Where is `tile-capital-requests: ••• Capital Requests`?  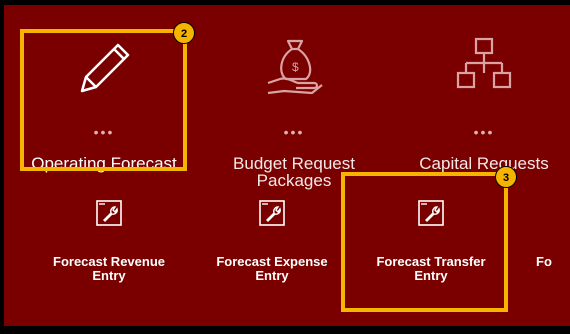 tile-capital-requests: ••• Capital Requests is located at coordinates (484, 102).